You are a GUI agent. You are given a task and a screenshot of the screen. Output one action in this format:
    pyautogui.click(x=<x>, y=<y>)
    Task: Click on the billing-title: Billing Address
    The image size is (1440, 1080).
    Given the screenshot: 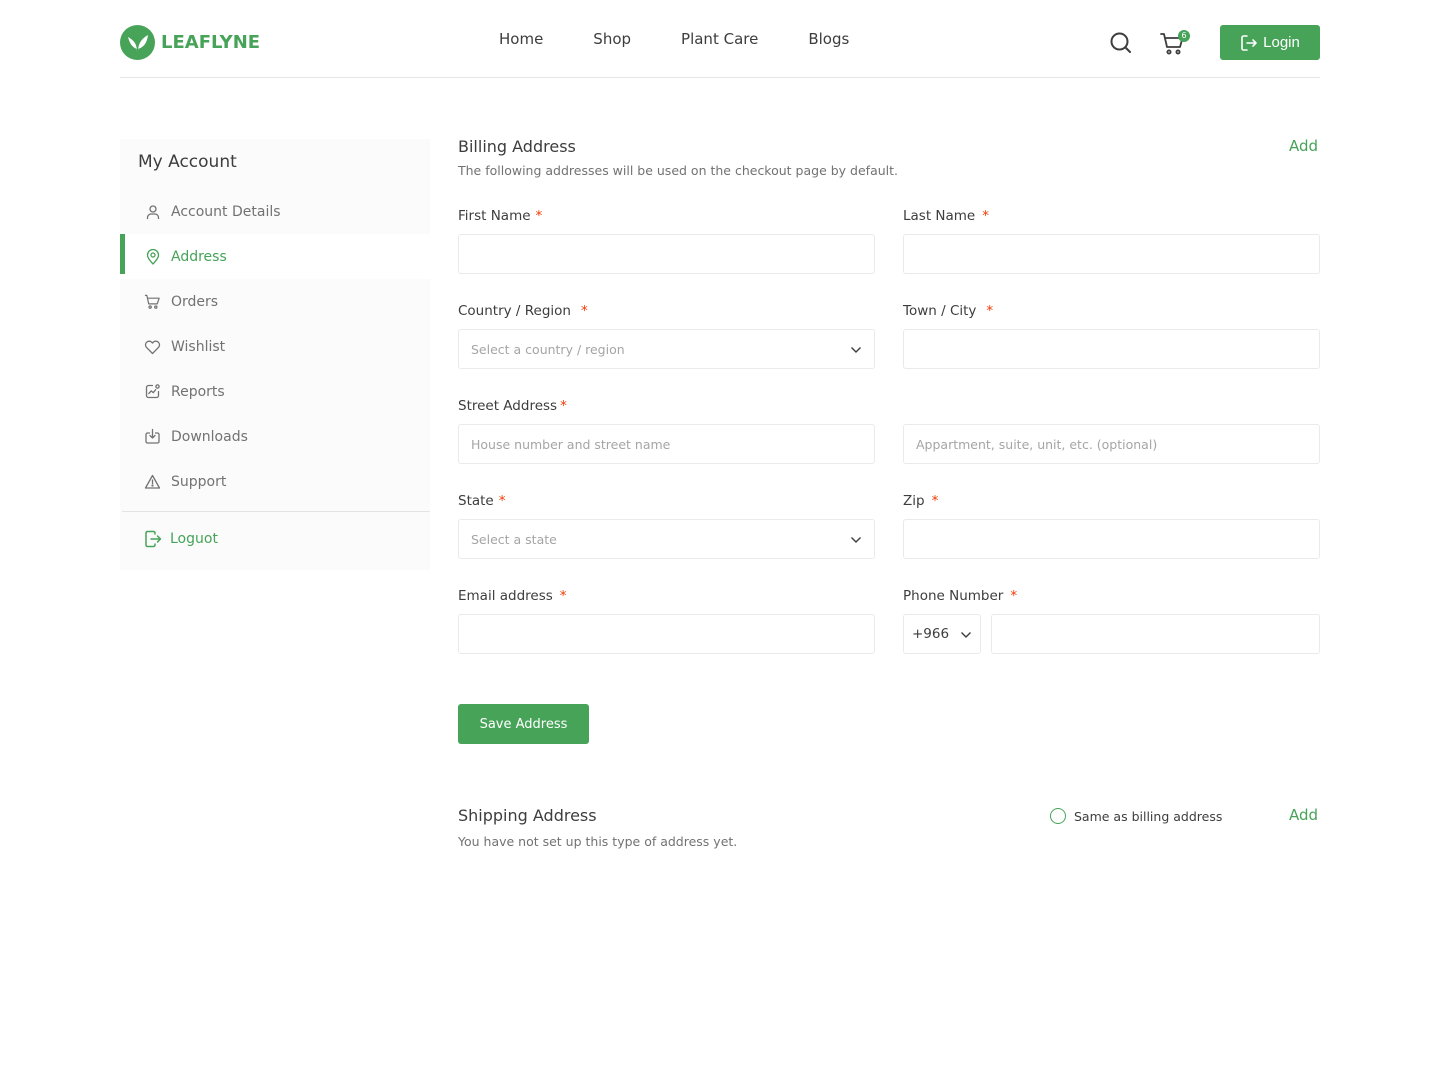 What is the action you would take?
    pyautogui.click(x=517, y=146)
    